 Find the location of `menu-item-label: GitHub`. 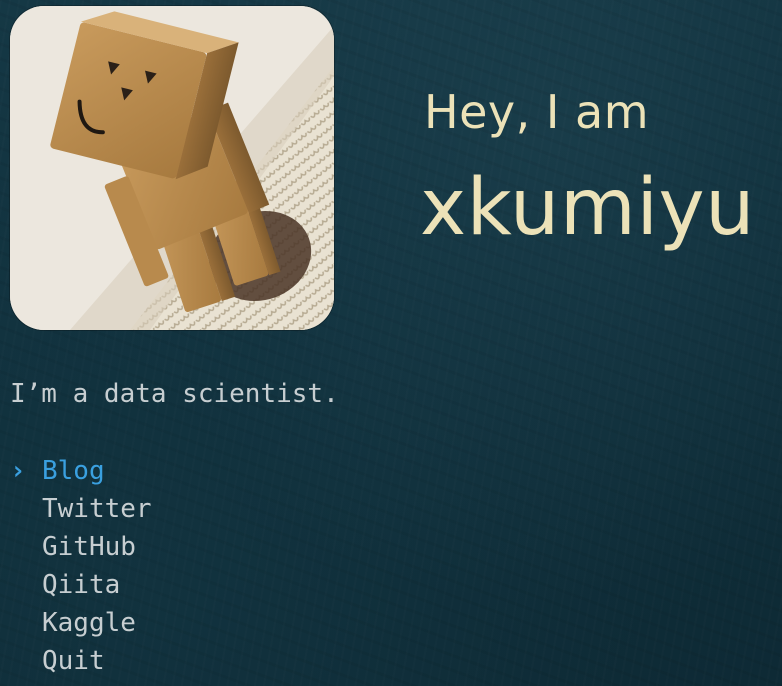

menu-item-label: GitHub is located at coordinates (89, 547).